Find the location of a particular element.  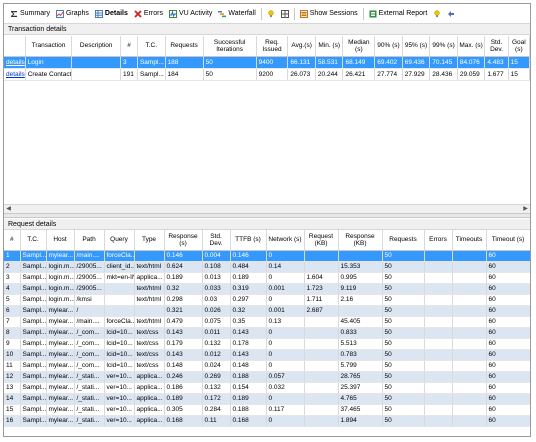

transaction-cell-p99: 28.436 is located at coordinates (443, 74).